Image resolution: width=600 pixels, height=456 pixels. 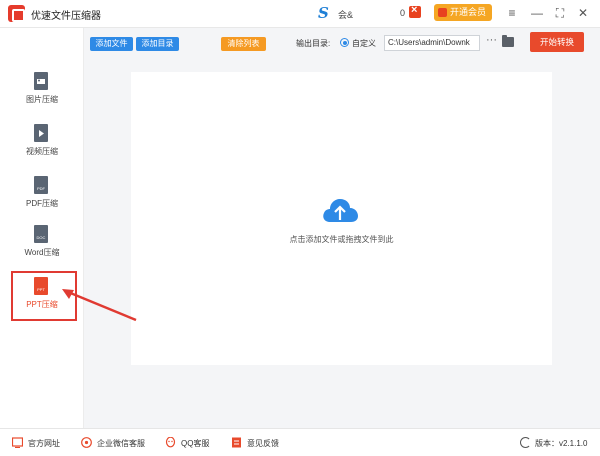 I want to click on user-avatar-icon: S, so click(x=326, y=13).